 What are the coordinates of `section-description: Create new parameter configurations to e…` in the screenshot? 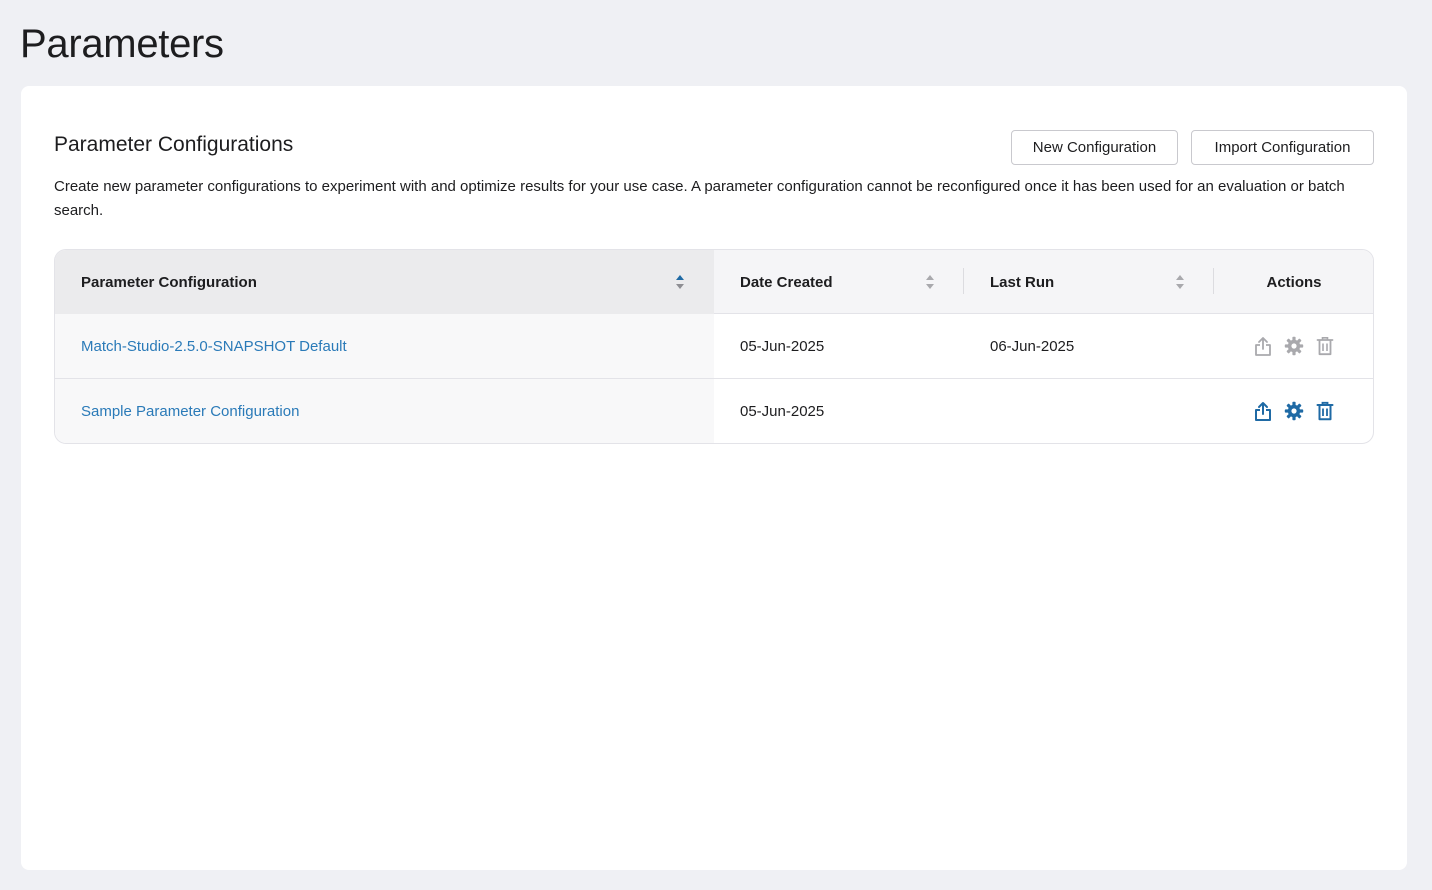 It's located at (699, 198).